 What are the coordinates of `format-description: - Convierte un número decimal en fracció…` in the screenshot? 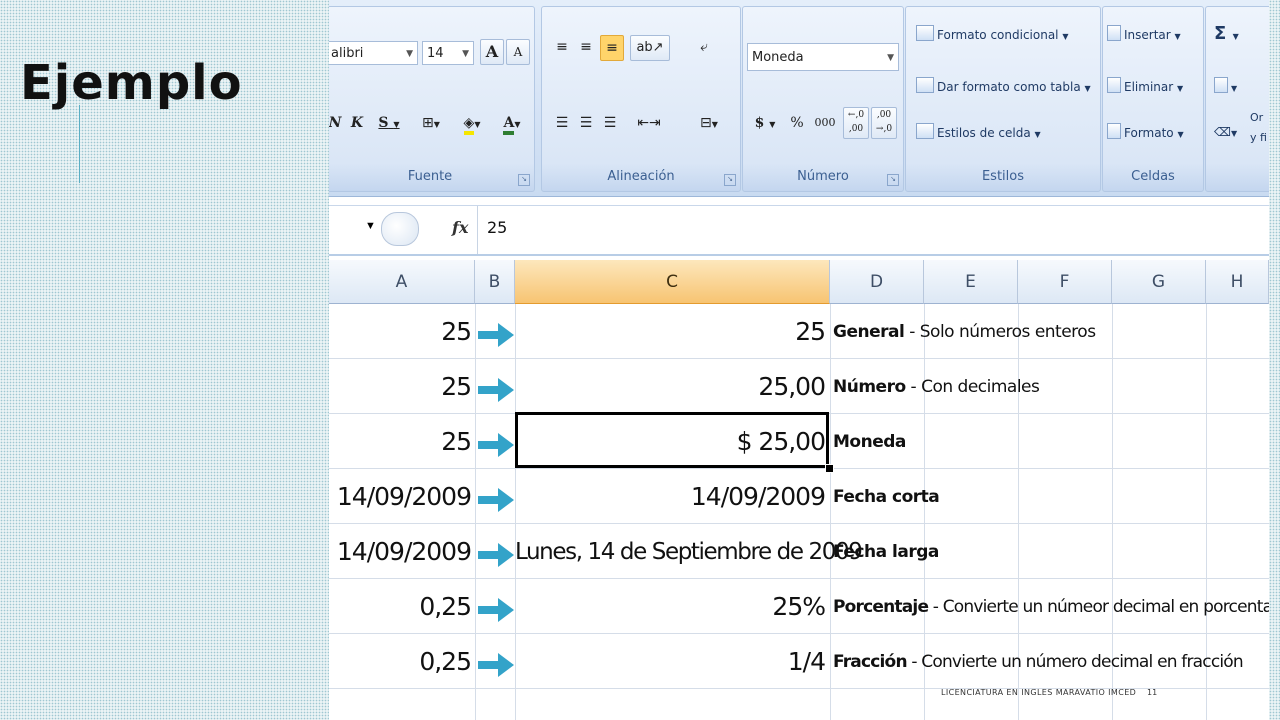 It's located at (1074, 662).